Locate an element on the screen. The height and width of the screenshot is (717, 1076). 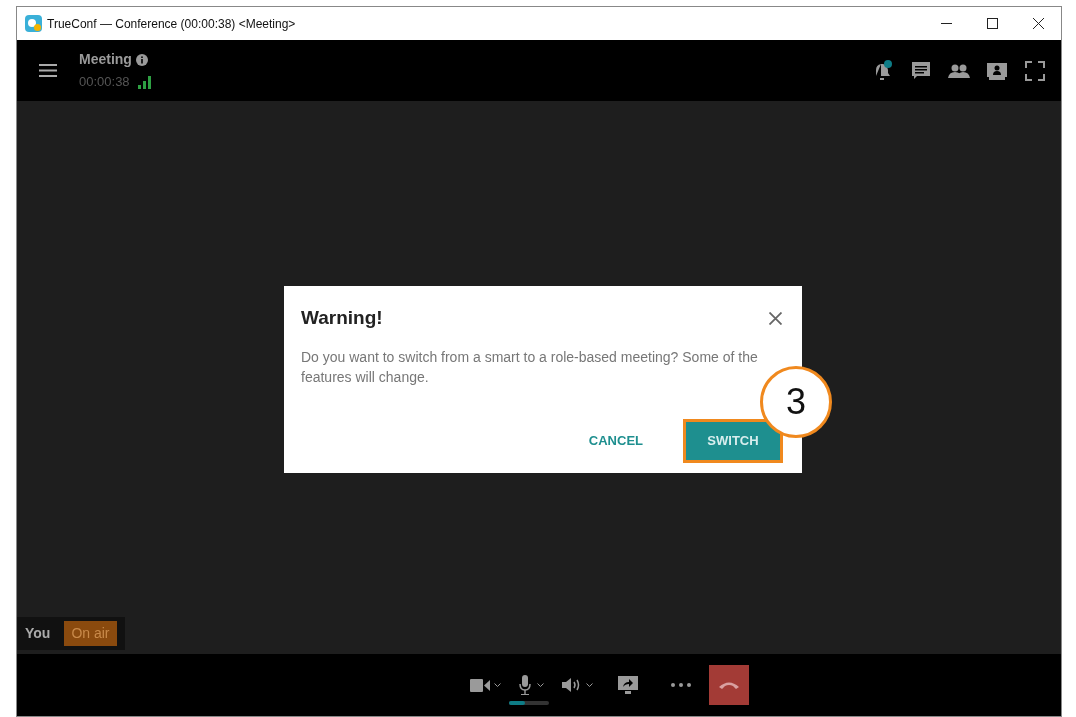
switch-button: SWITCH is located at coordinates (733, 440).